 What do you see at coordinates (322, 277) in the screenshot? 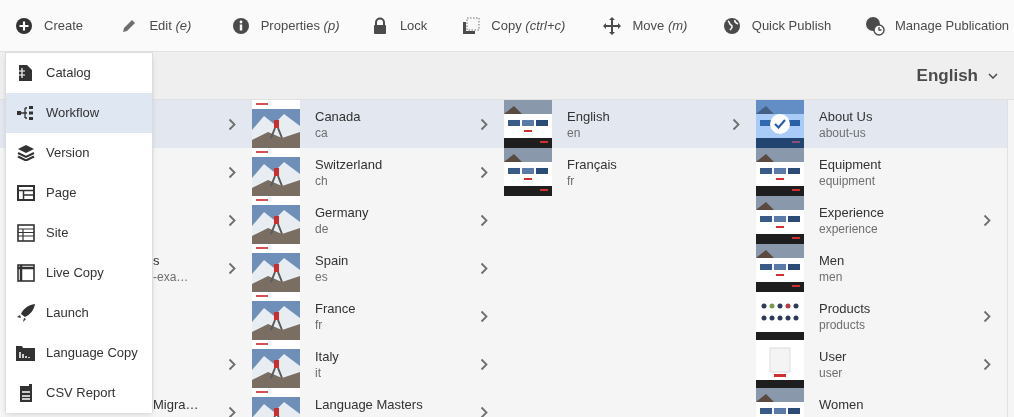
I see `item-subtitle: es` at bounding box center [322, 277].